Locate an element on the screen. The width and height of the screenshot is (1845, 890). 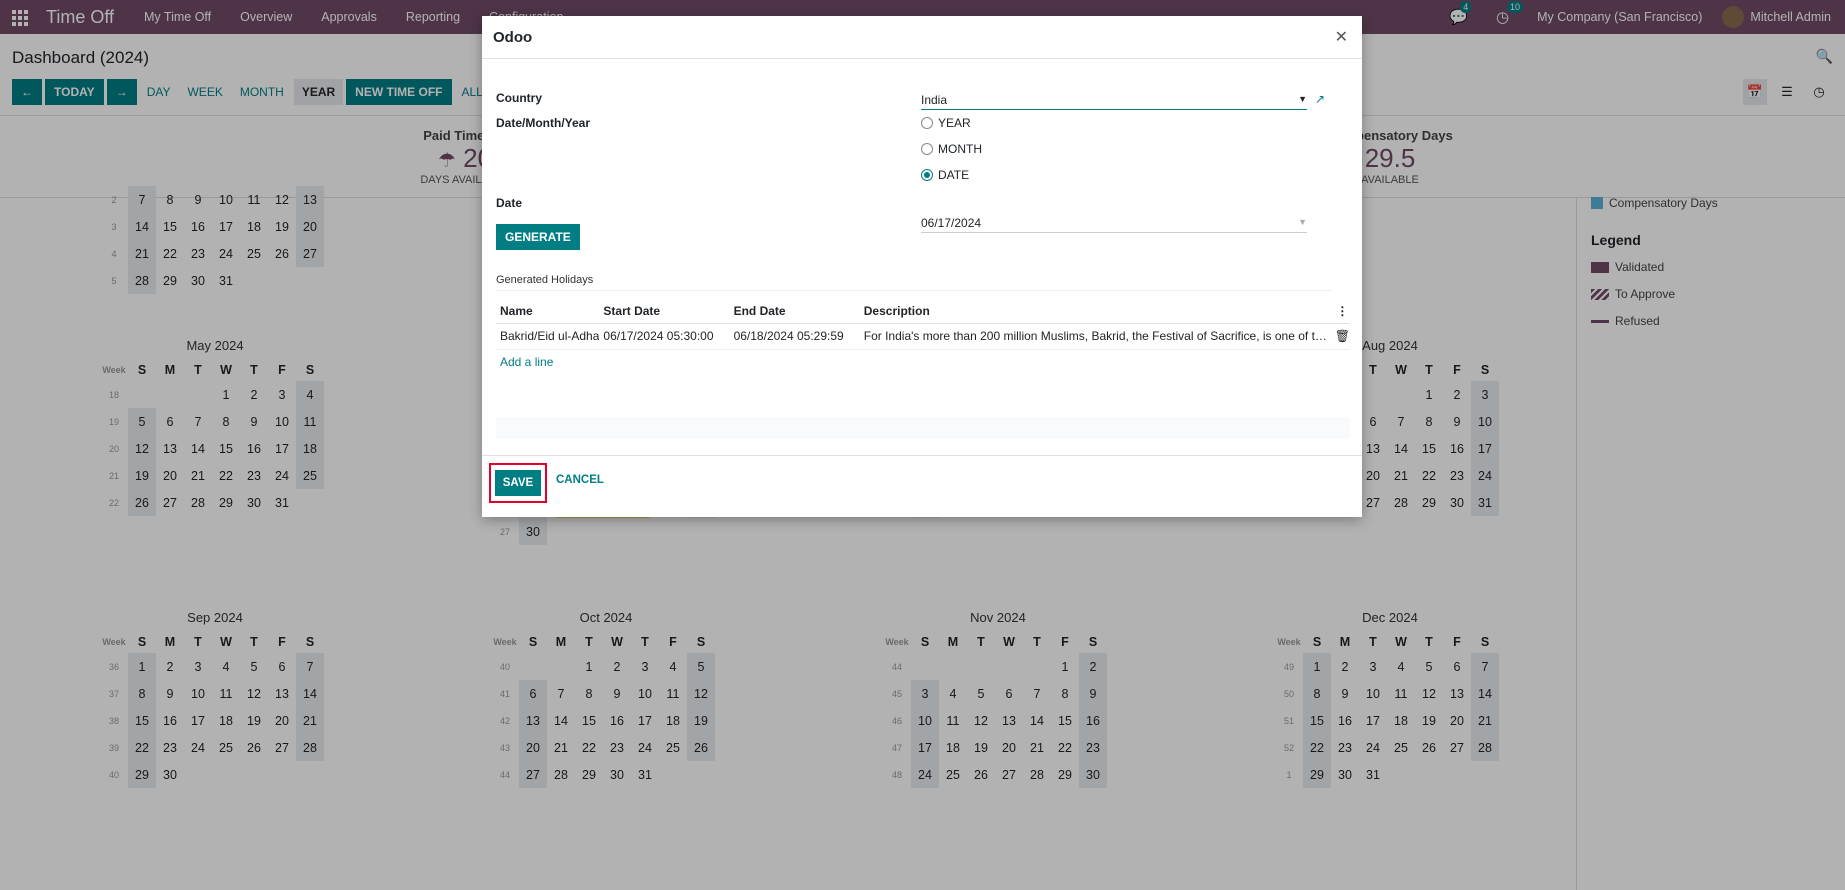
radio-month: MONTH is located at coordinates (1114, 149).